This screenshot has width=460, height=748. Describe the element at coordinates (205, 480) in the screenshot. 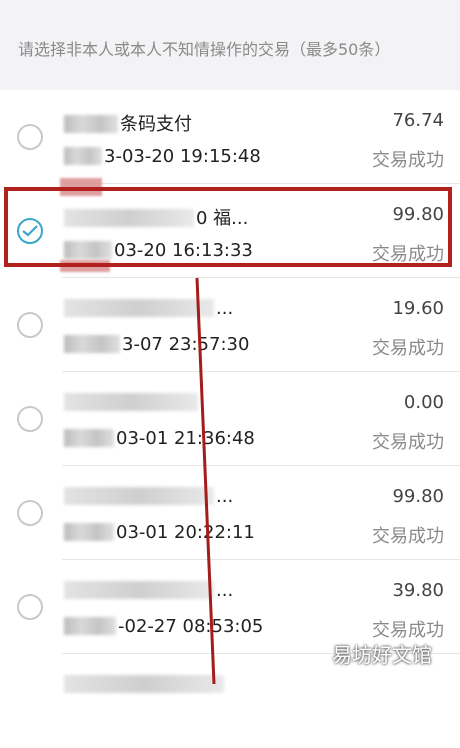

I see `annotation-line` at that location.